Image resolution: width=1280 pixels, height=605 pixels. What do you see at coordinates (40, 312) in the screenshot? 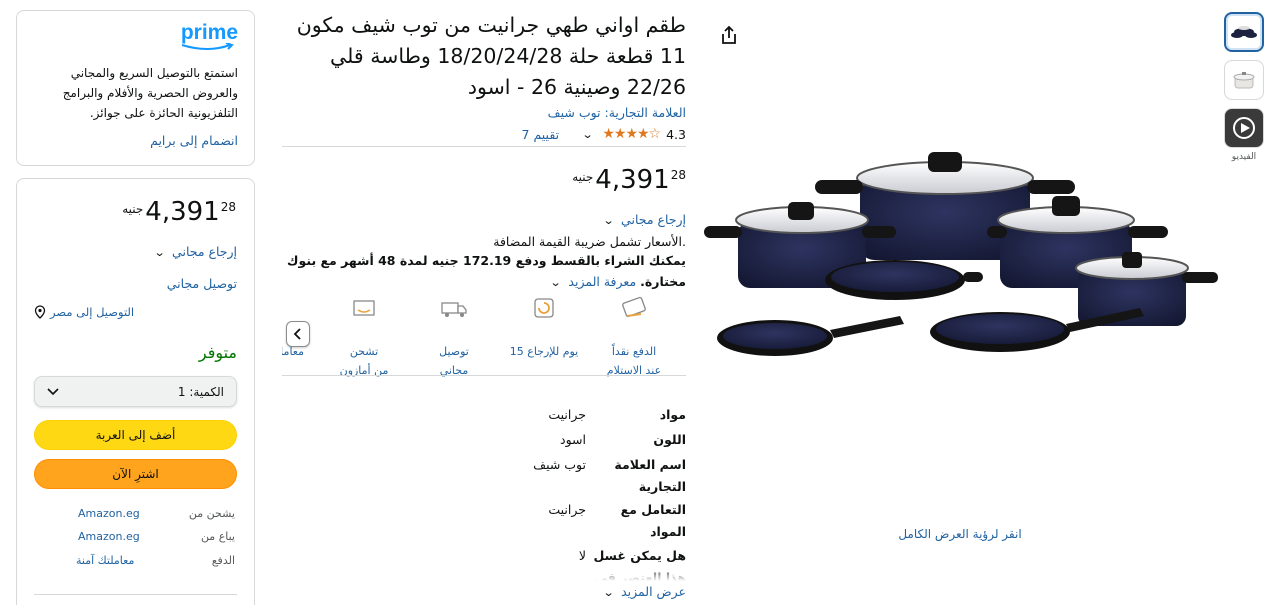
I see `location-pin-icon` at bounding box center [40, 312].